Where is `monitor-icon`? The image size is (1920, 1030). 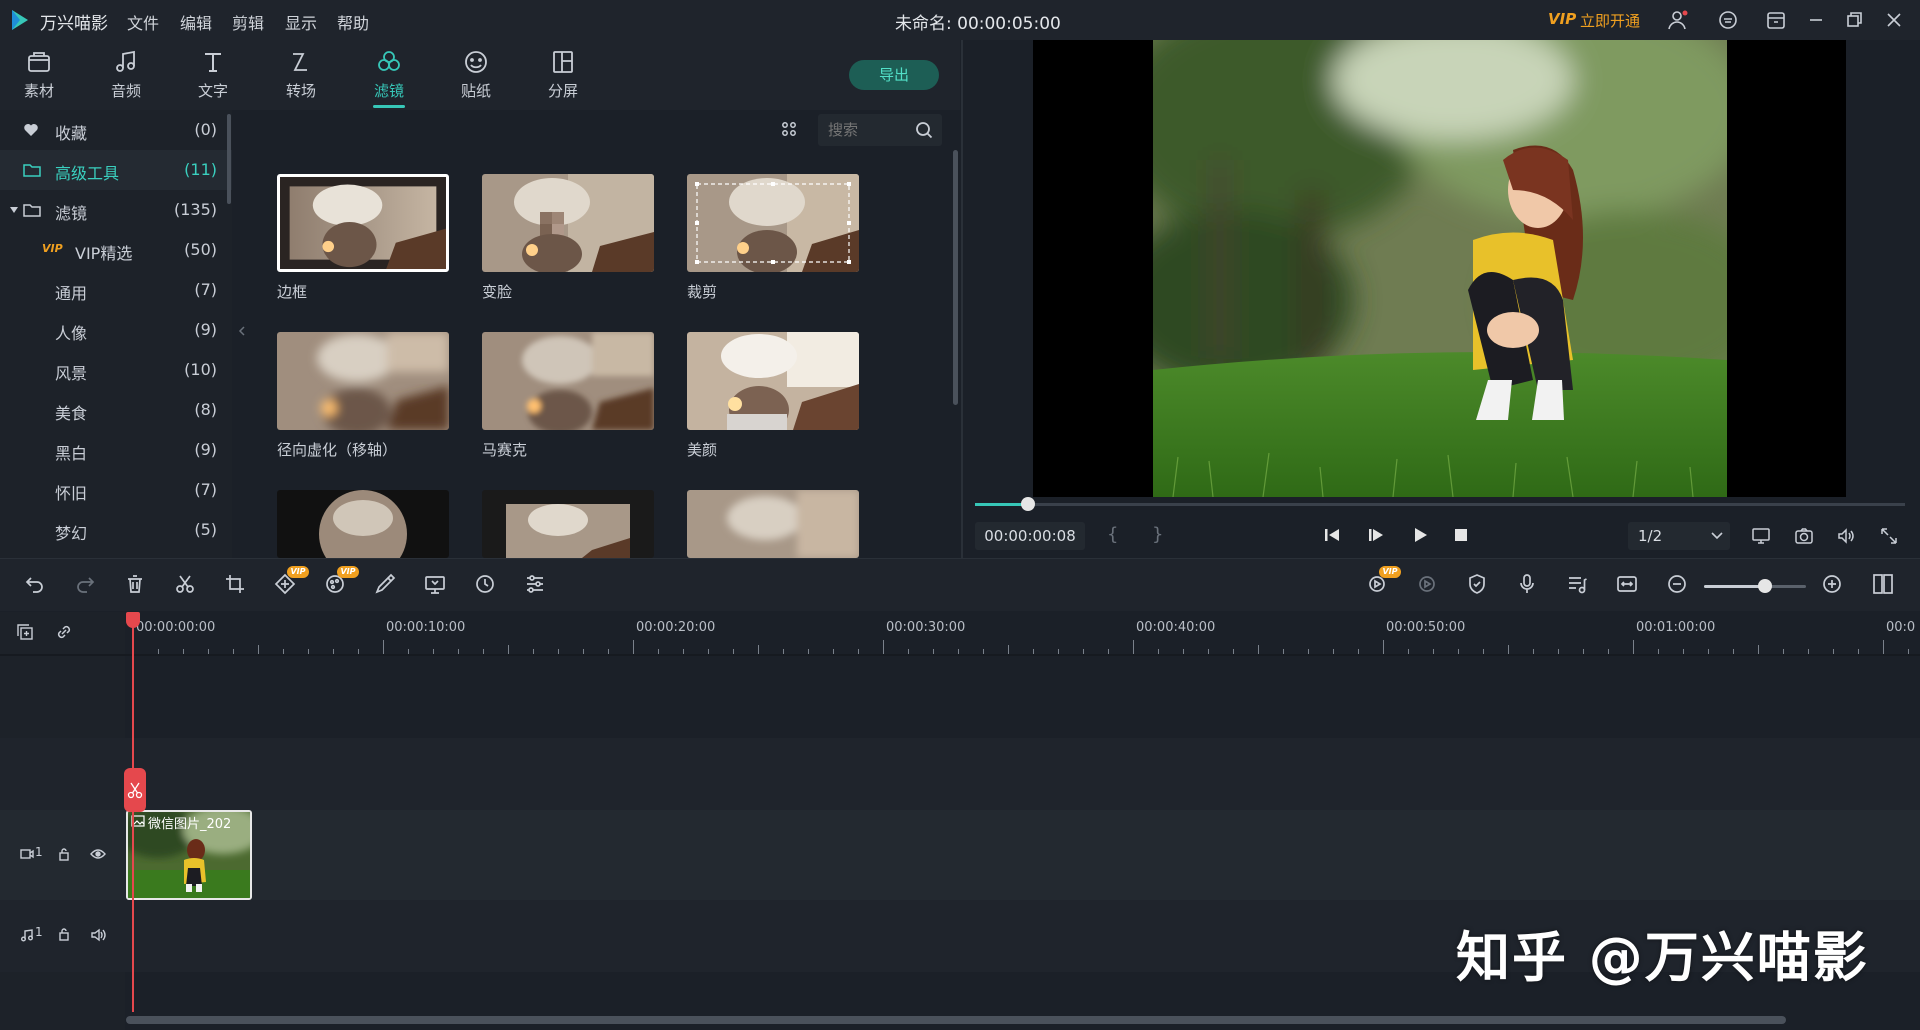 monitor-icon is located at coordinates (1761, 536).